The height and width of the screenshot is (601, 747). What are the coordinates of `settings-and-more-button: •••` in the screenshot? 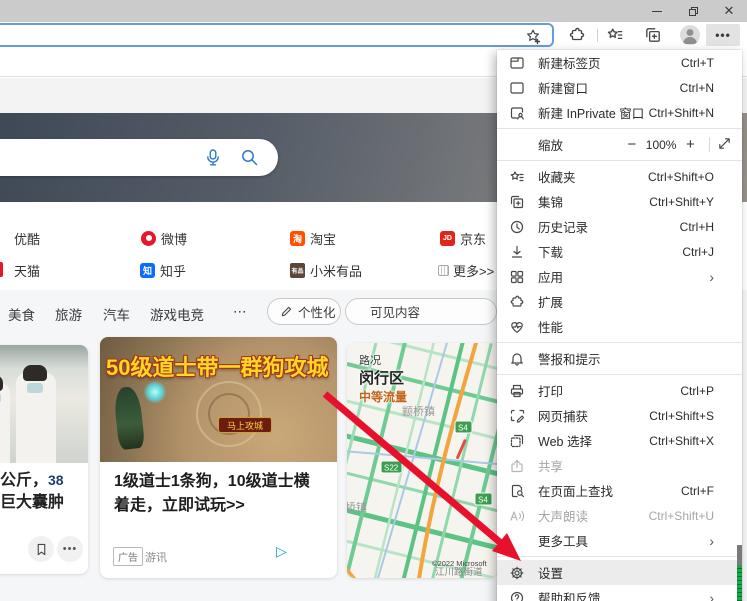 It's located at (723, 35).